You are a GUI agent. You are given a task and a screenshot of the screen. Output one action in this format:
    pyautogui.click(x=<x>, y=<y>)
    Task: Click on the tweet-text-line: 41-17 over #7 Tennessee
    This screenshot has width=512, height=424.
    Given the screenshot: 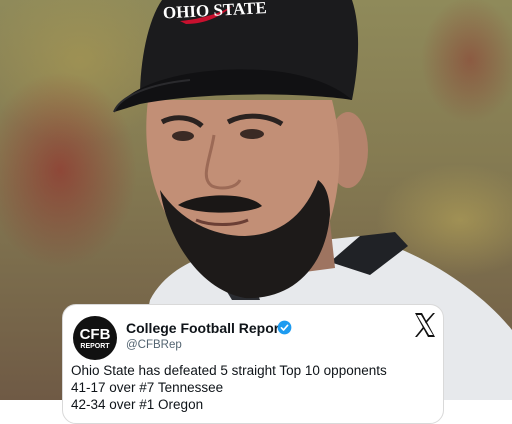 What is the action you would take?
    pyautogui.click(x=147, y=387)
    